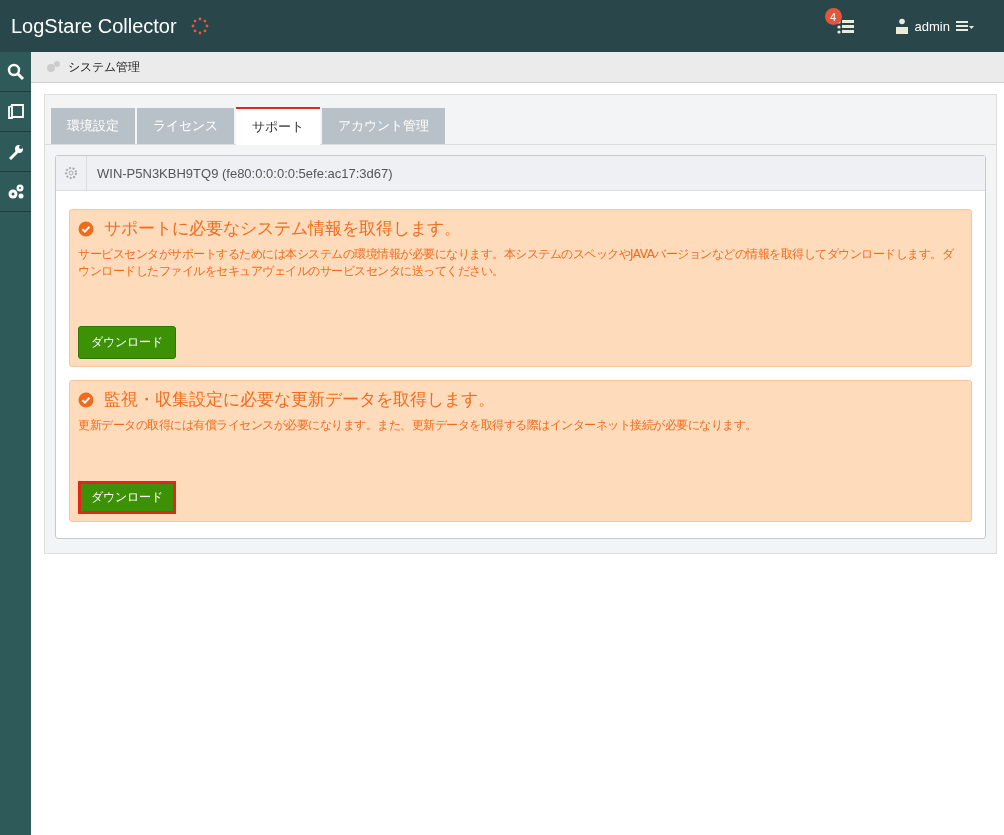 The image size is (1004, 835). What do you see at coordinates (15, 151) in the screenshot?
I see `wrench-icon` at bounding box center [15, 151].